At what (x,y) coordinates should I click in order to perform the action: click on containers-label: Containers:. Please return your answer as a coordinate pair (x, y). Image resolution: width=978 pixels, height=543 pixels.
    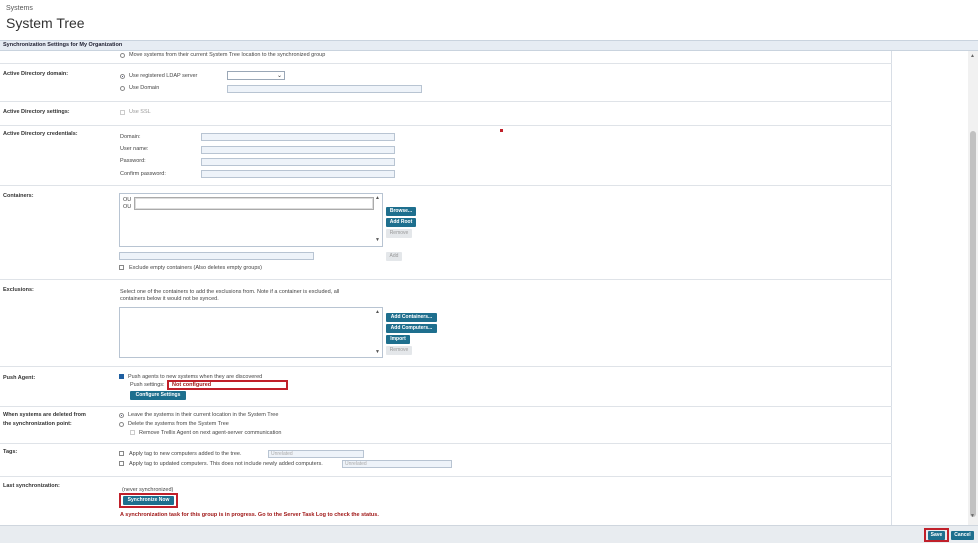
    Looking at the image, I should click on (18, 196).